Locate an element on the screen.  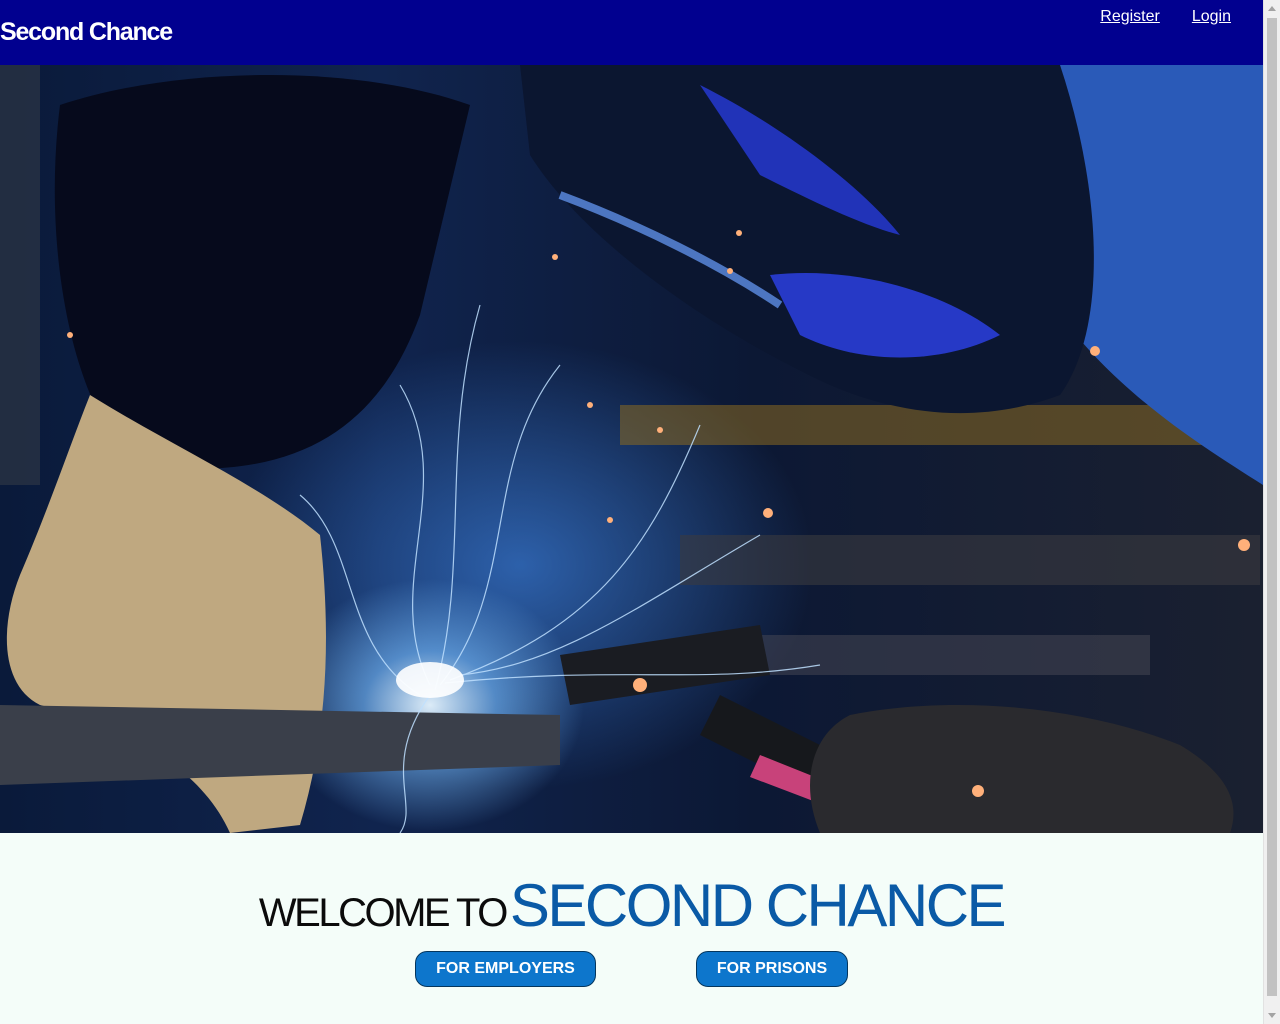
vertical-scrollbar is located at coordinates (1271, 512).